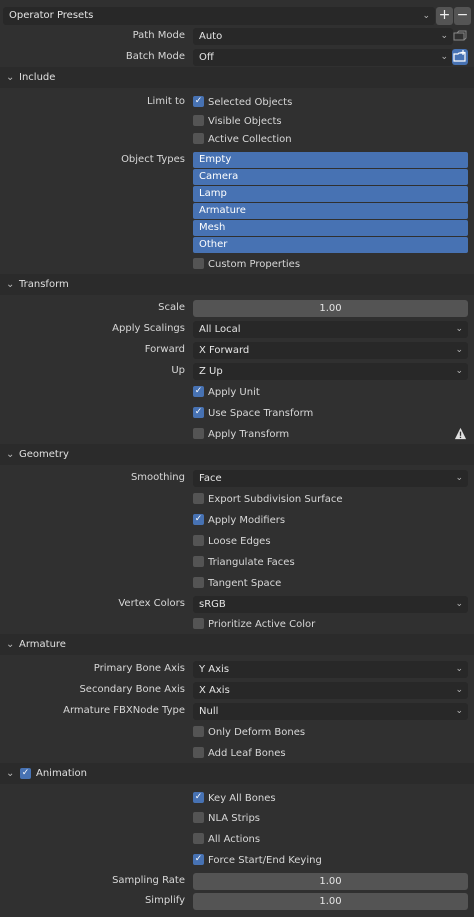 The height and width of the screenshot is (917, 474). What do you see at coordinates (330, 901) in the screenshot?
I see `simplify-field: 1.00` at bounding box center [330, 901].